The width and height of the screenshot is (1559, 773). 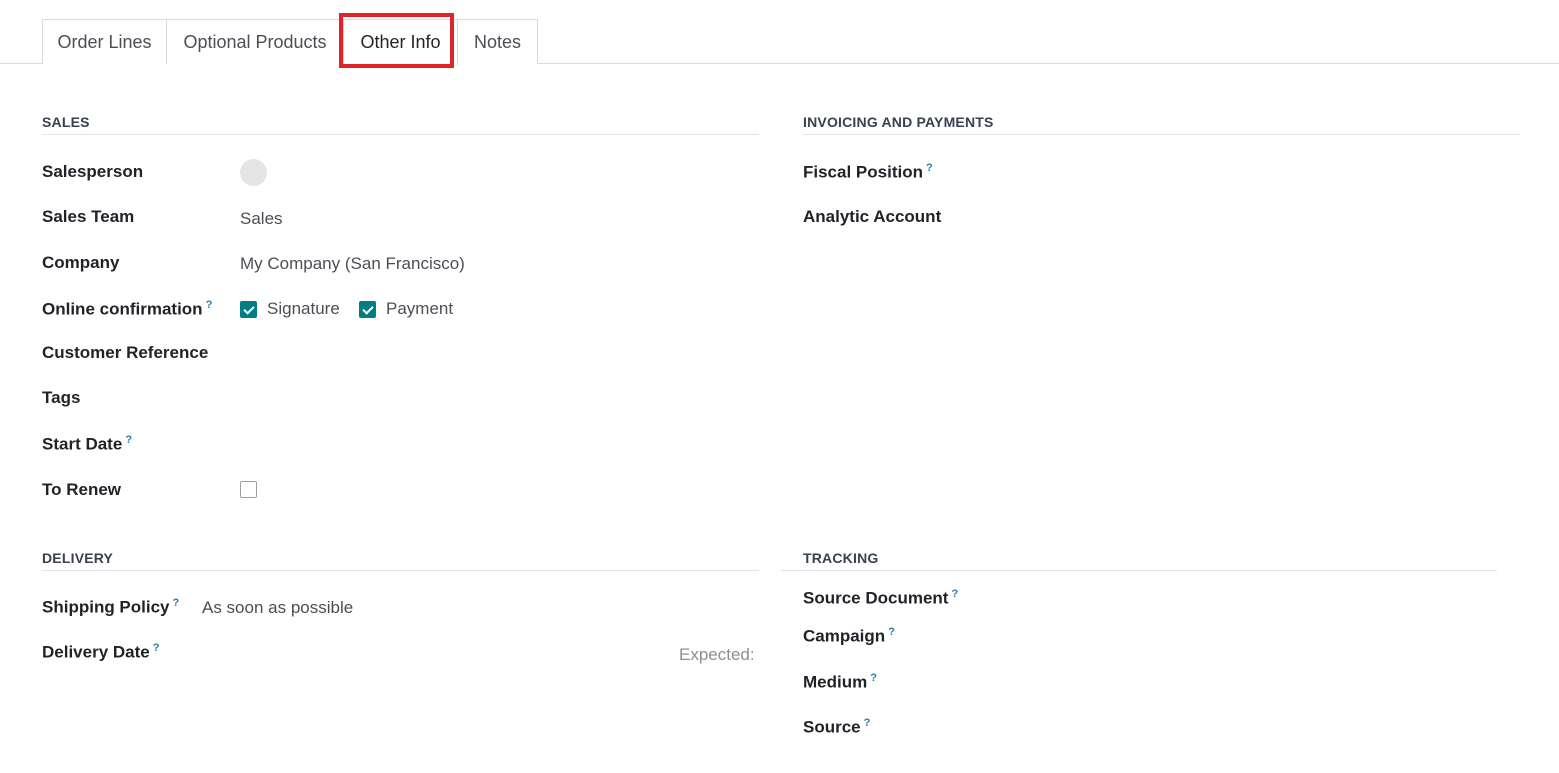 I want to click on payment-checkbox-label: Payment, so click(x=419, y=309).